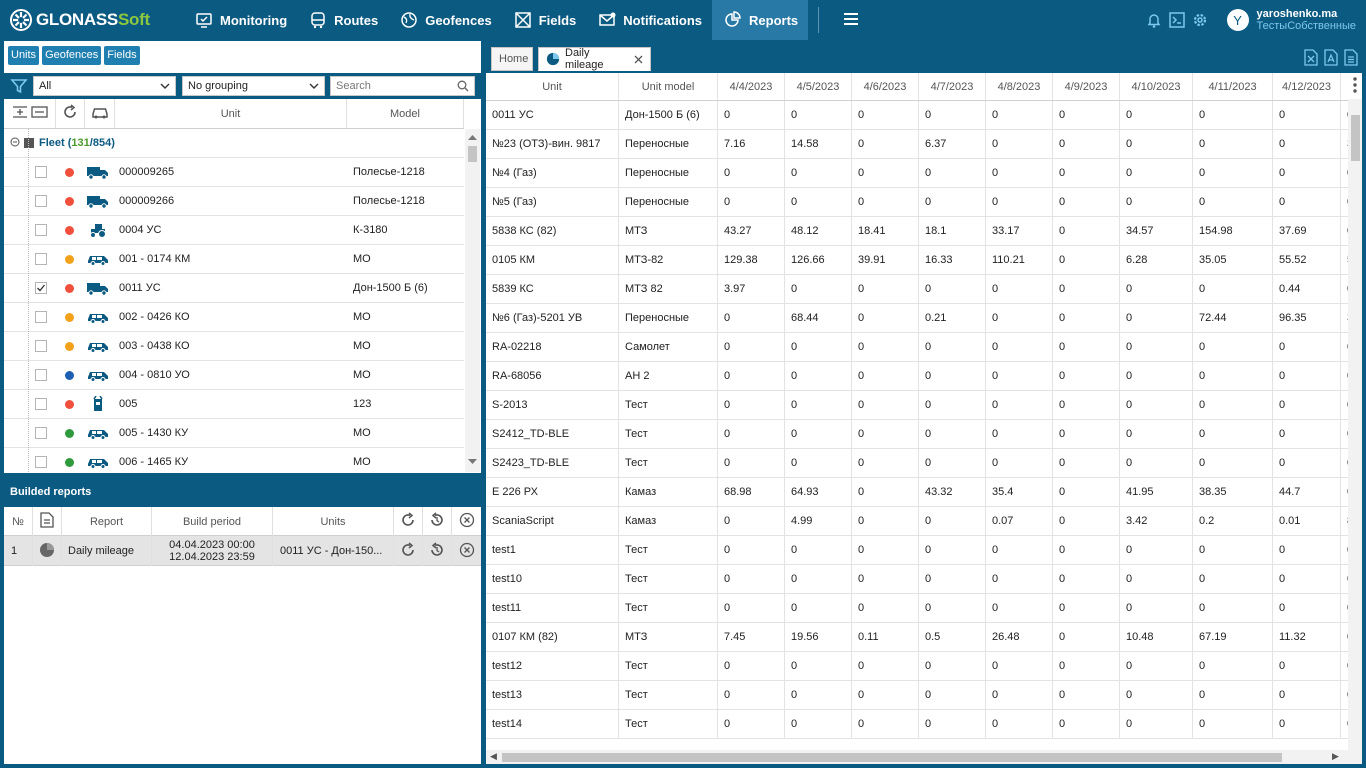 The width and height of the screenshot is (1366, 768). What do you see at coordinates (917, 347) in the screenshot?
I see `report-row: RA-02218Самолет0000000000` at bounding box center [917, 347].